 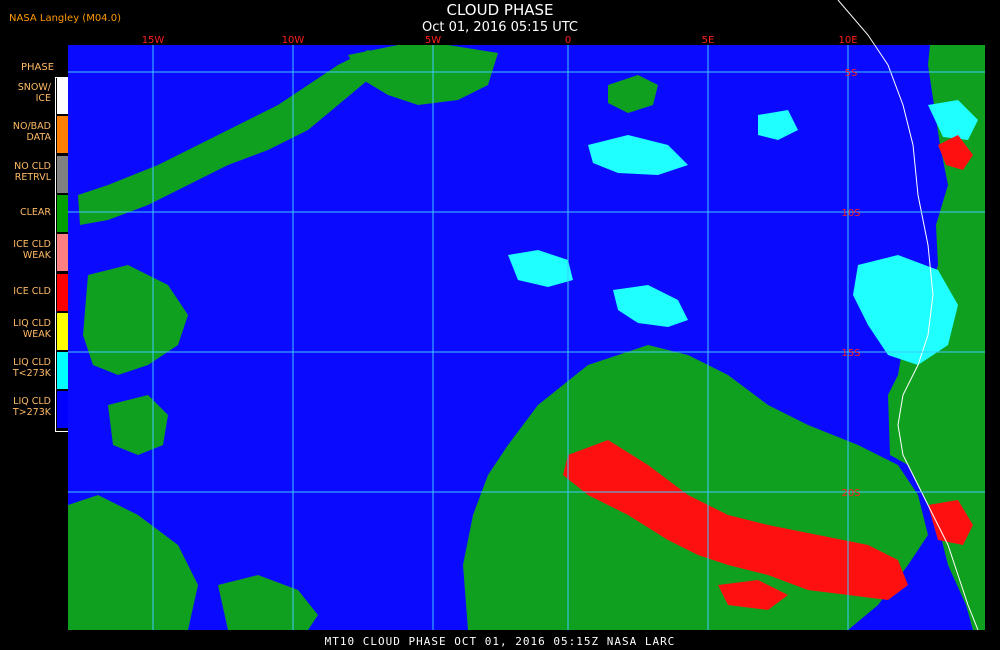 I want to click on legend-item-label: ICE CLD WEAK, so click(x=32, y=250).